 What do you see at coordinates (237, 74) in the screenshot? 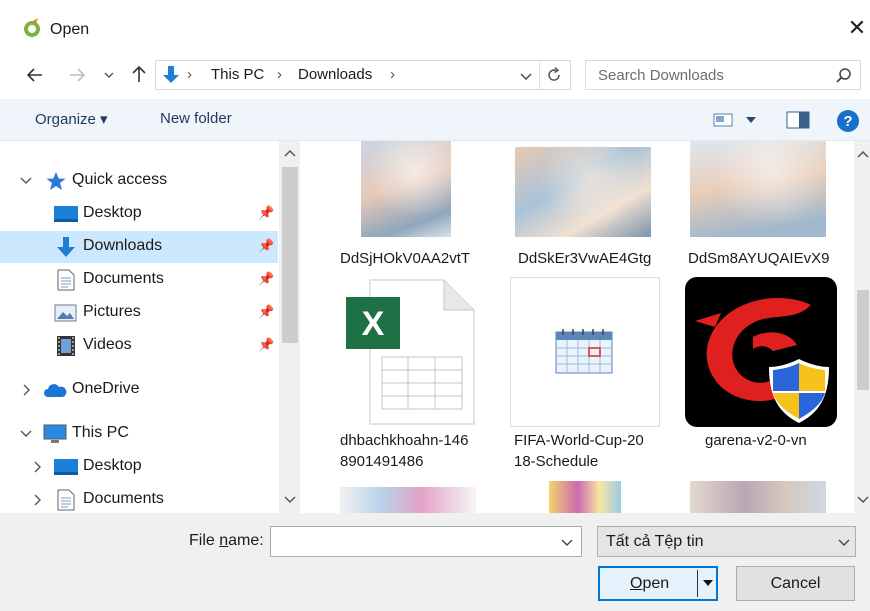
I see `breadcrumb-this-pc: This PC` at bounding box center [237, 74].